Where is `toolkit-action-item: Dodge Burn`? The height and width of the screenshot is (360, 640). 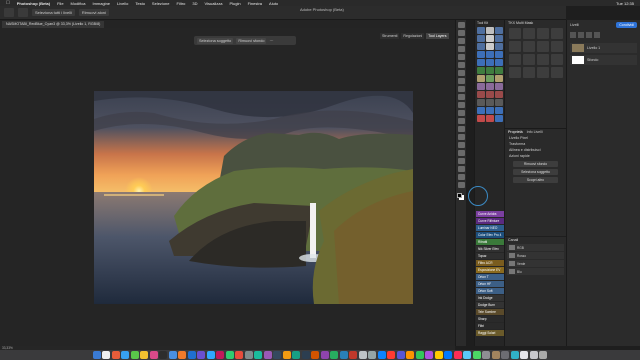
toolkit-action-item: Dodge Burn is located at coordinates (490, 305).